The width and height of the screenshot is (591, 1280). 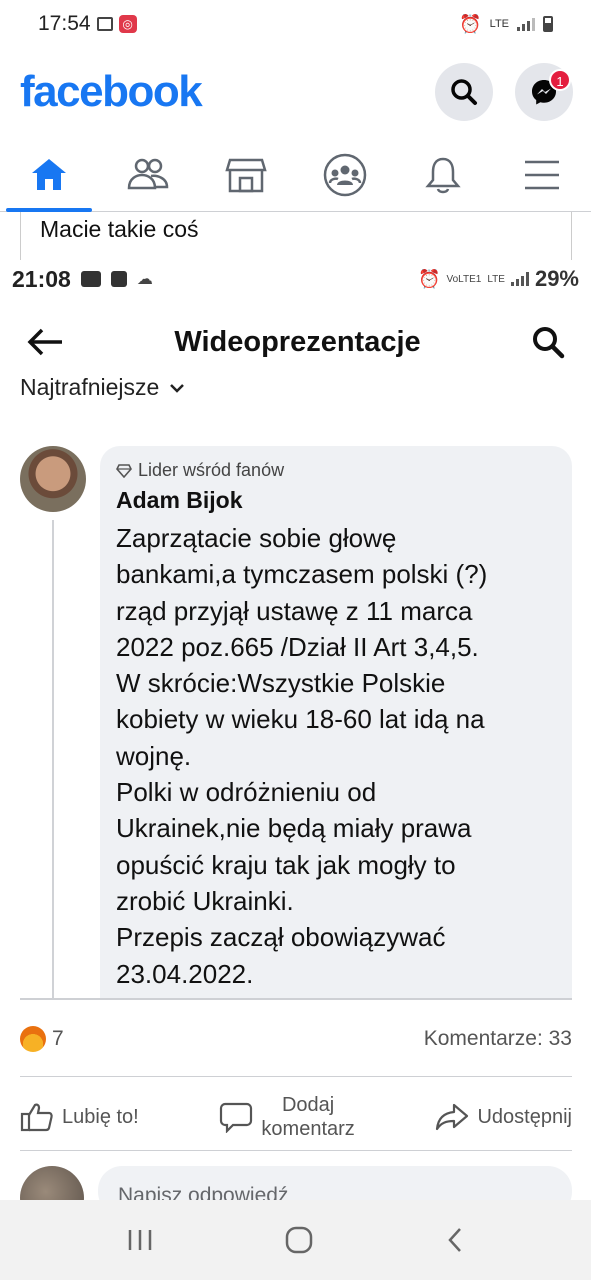 I want to click on commenter-avatar, so click(x=53, y=479).